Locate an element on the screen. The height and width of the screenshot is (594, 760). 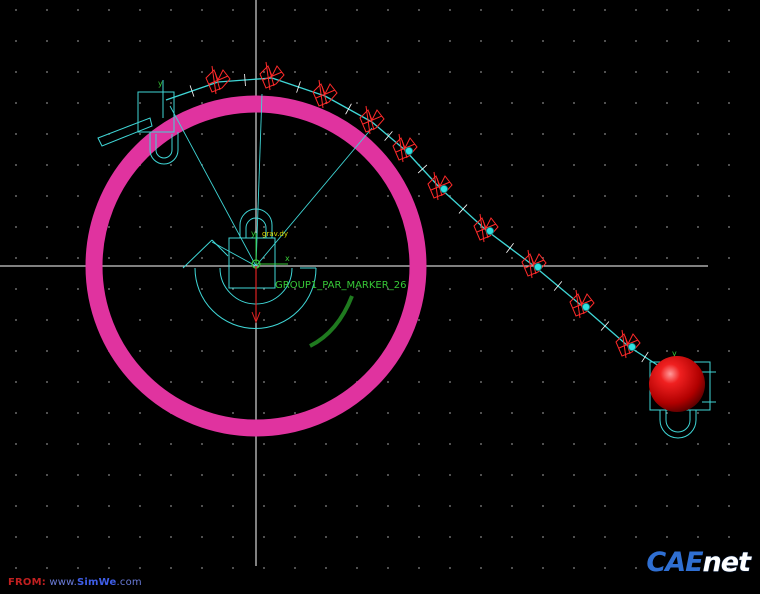
gravity-tag-label: grav.dy is located at coordinates (275, 234).